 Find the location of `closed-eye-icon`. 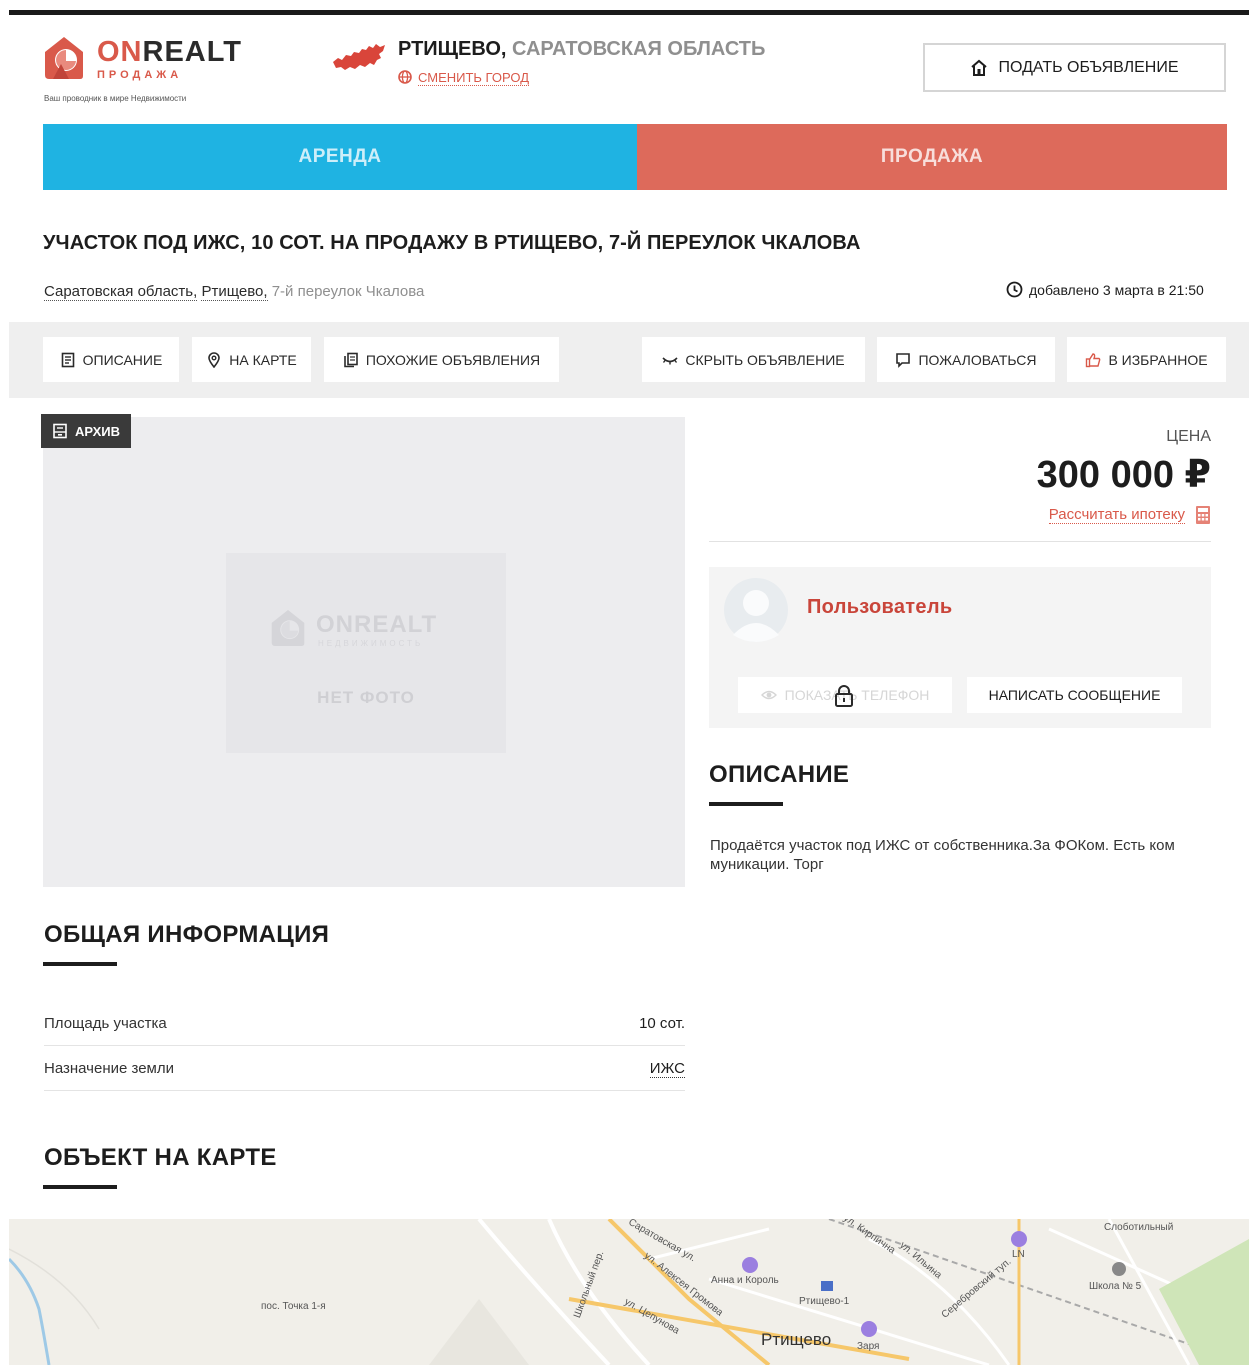

closed-eye-icon is located at coordinates (670, 360).